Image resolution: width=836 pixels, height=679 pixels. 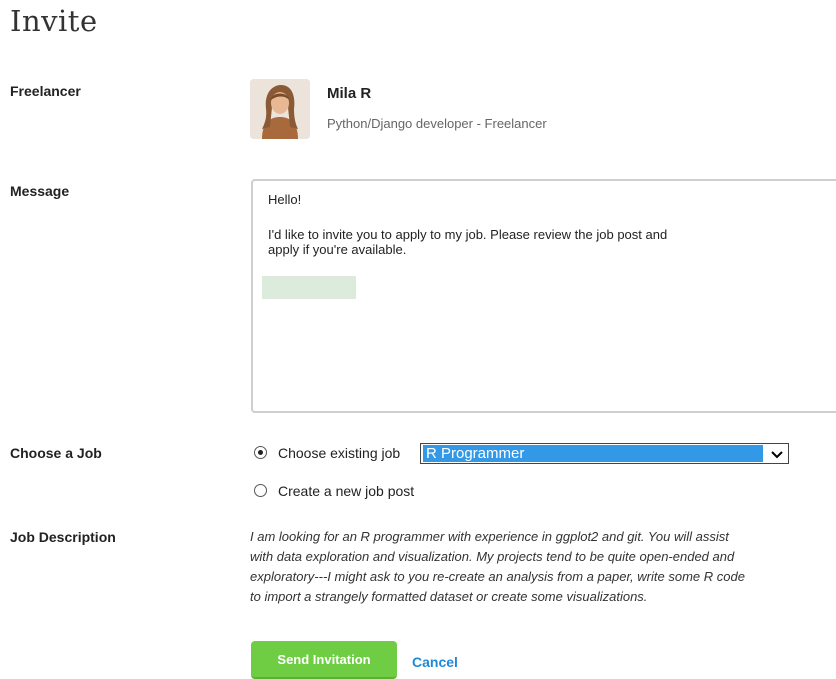 I want to click on message-line: Hello!, so click(x=285, y=199).